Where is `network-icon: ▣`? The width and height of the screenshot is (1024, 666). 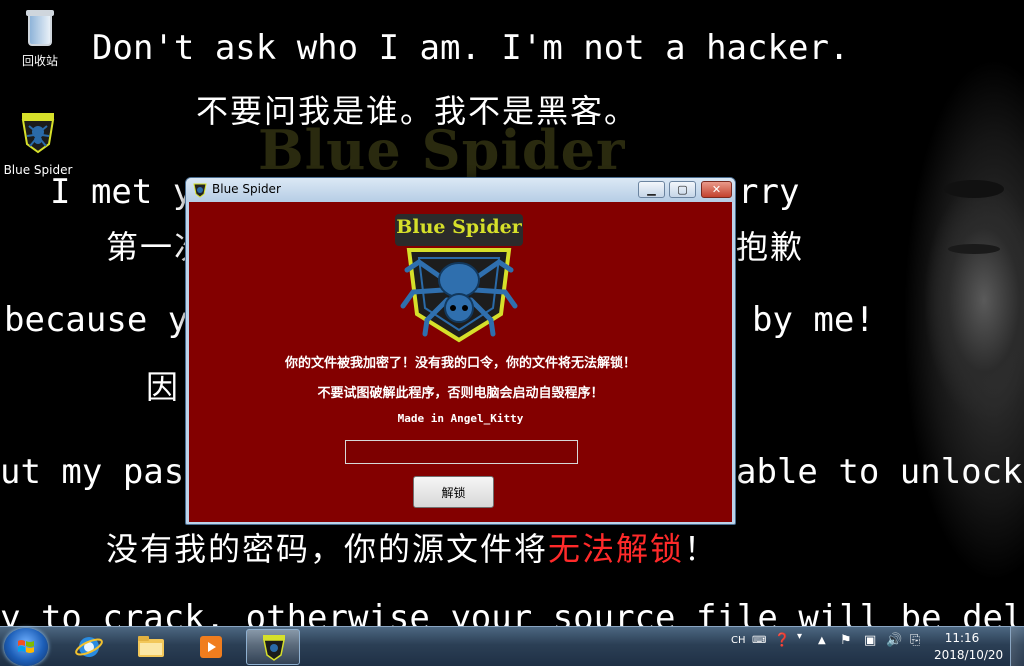 network-icon: ▣ is located at coordinates (870, 640).